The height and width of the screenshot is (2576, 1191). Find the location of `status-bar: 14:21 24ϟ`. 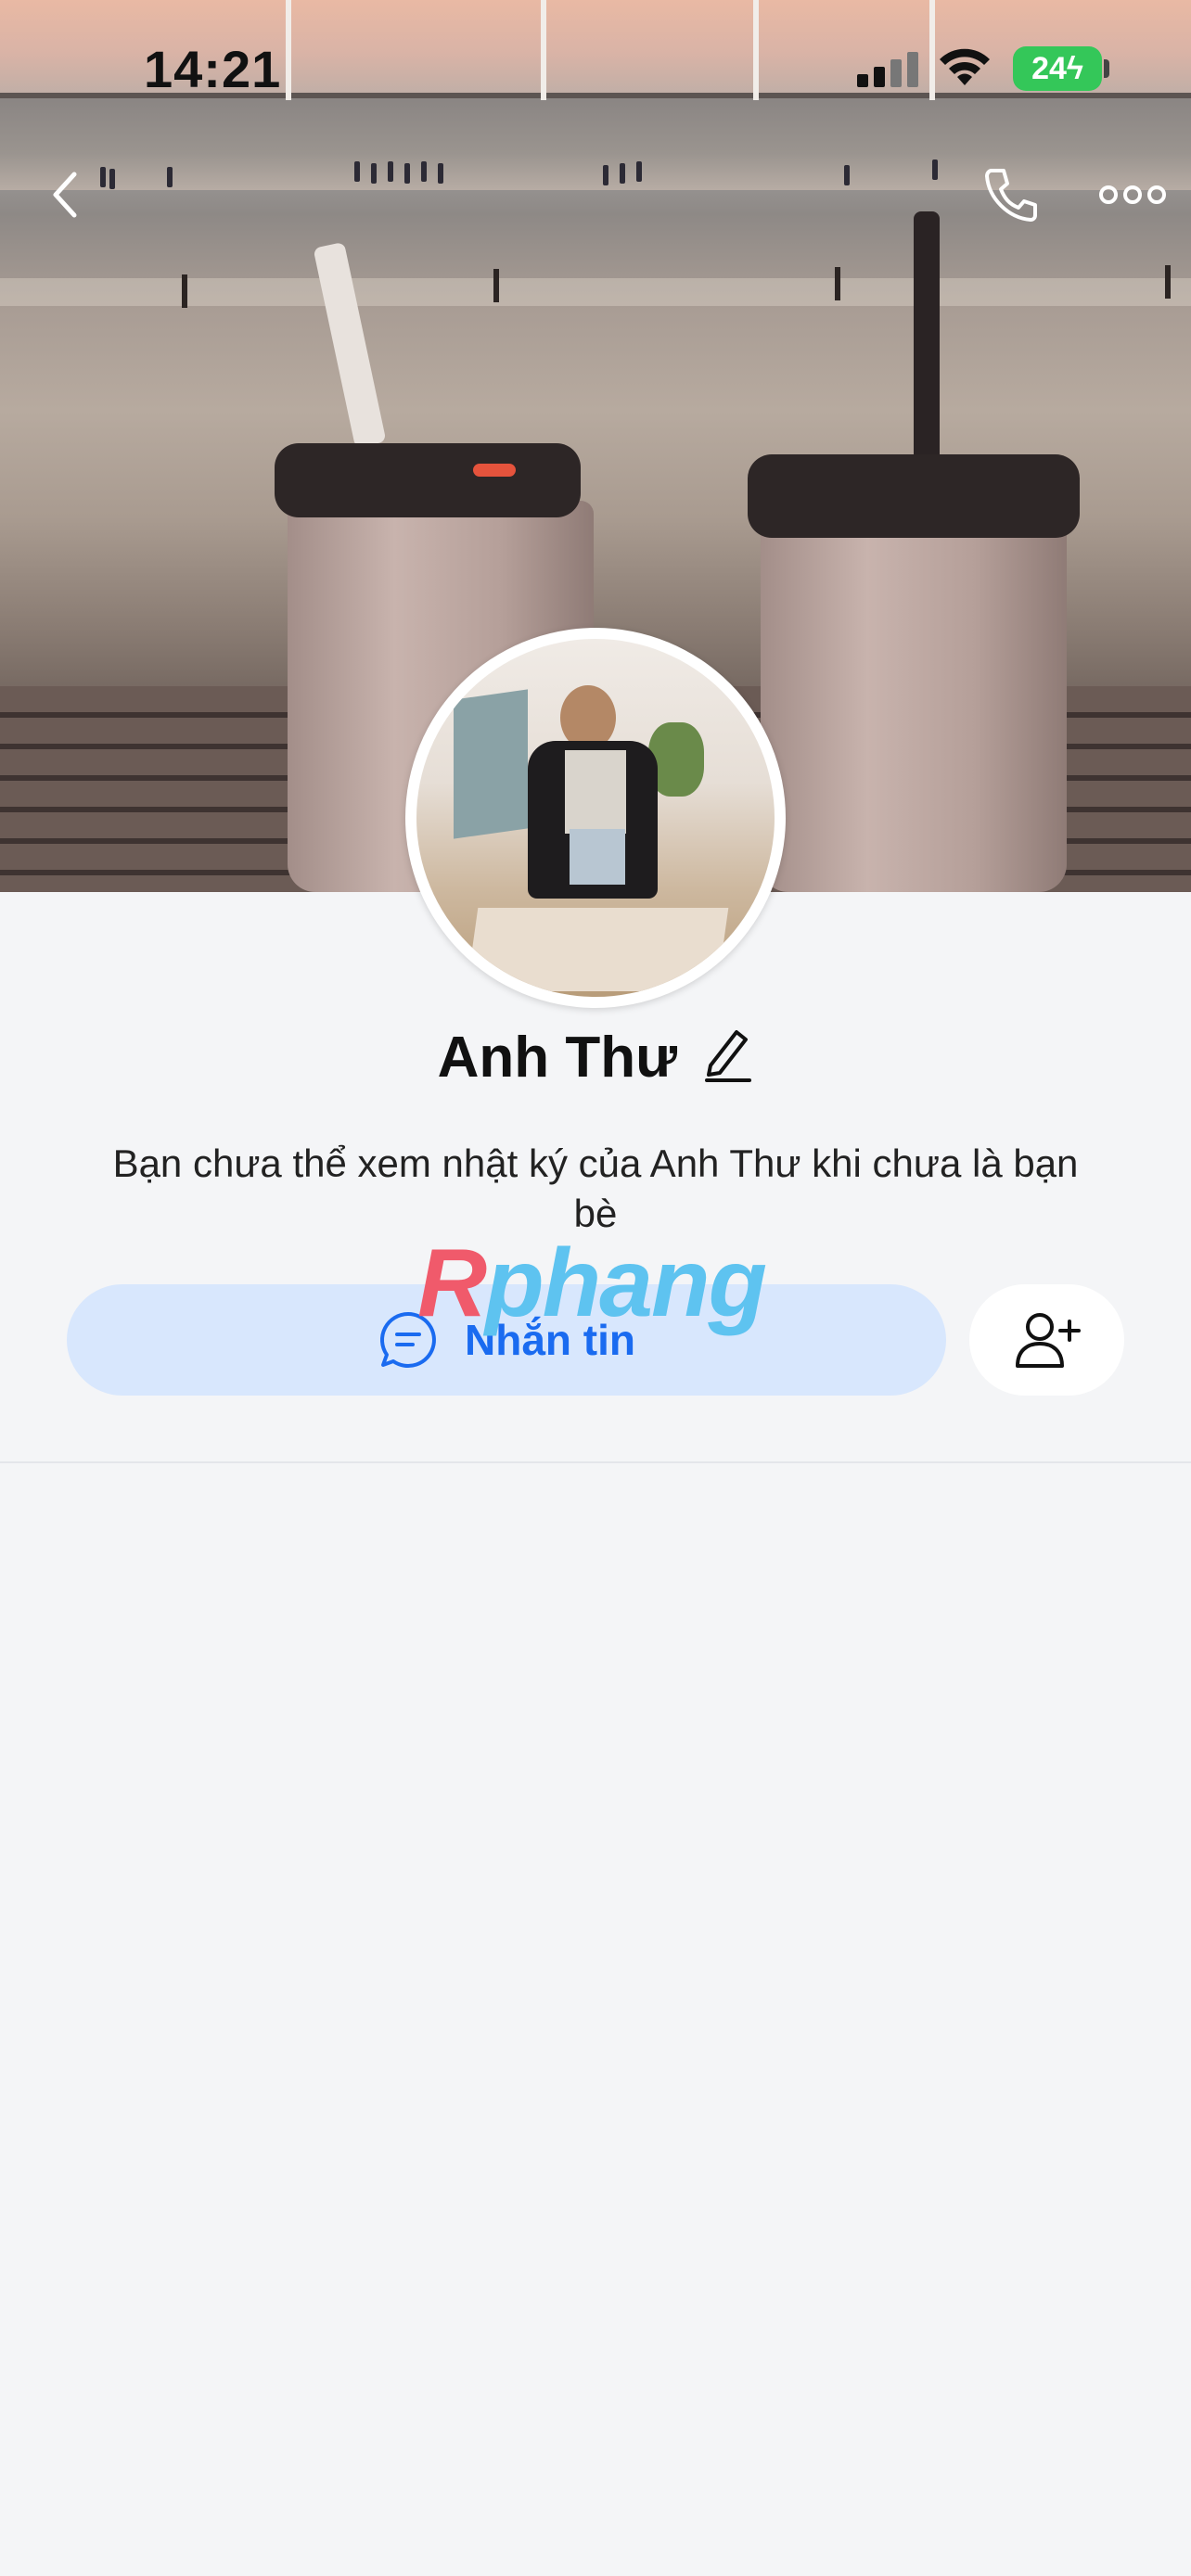

status-bar: 14:21 24ϟ is located at coordinates (595, 69).